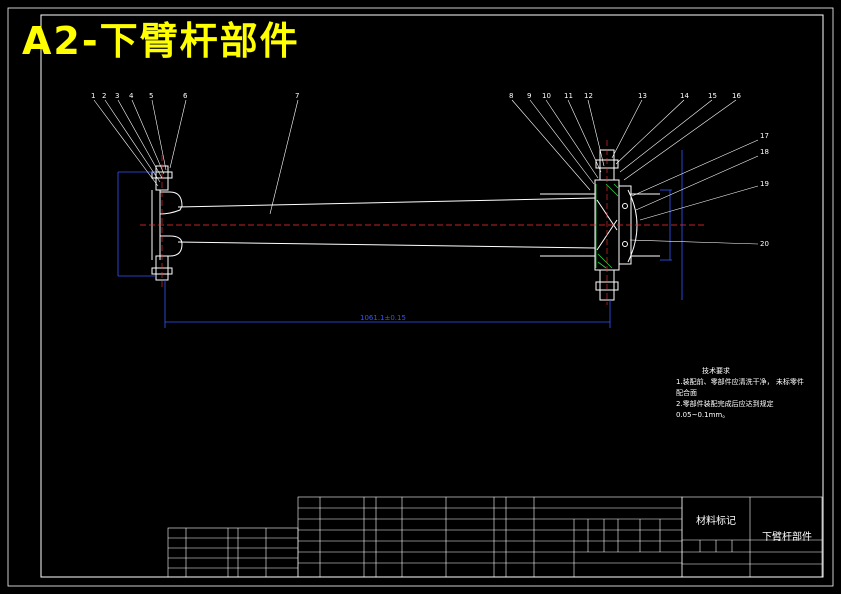 Image resolution: width=841 pixels, height=594 pixels. What do you see at coordinates (764, 184) in the screenshot?
I see `balloon-19: 19` at bounding box center [764, 184].